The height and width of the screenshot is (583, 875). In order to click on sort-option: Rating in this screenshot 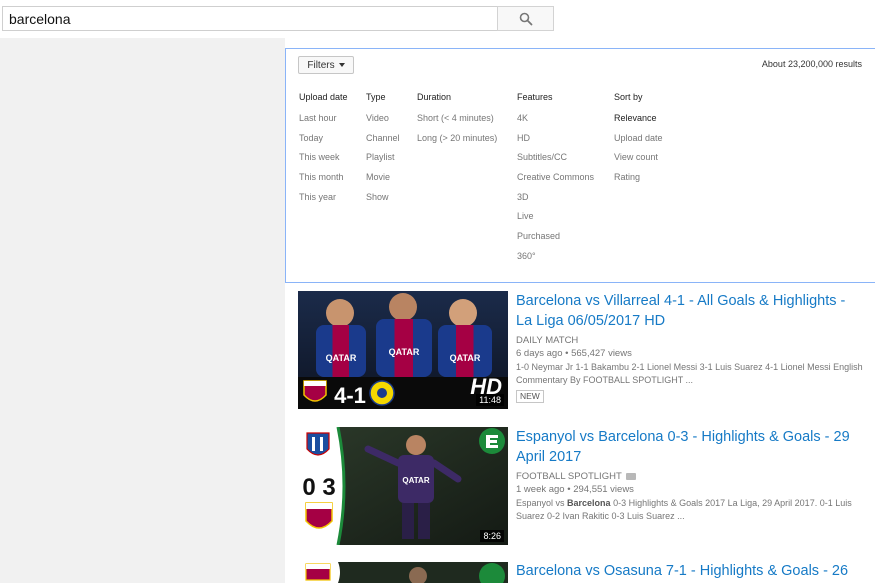, I will do `click(638, 182)`.